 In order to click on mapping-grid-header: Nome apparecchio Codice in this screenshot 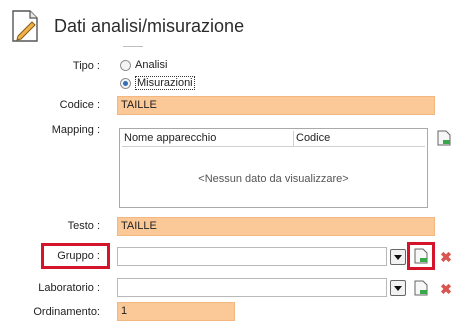, I will do `click(273, 139)`.